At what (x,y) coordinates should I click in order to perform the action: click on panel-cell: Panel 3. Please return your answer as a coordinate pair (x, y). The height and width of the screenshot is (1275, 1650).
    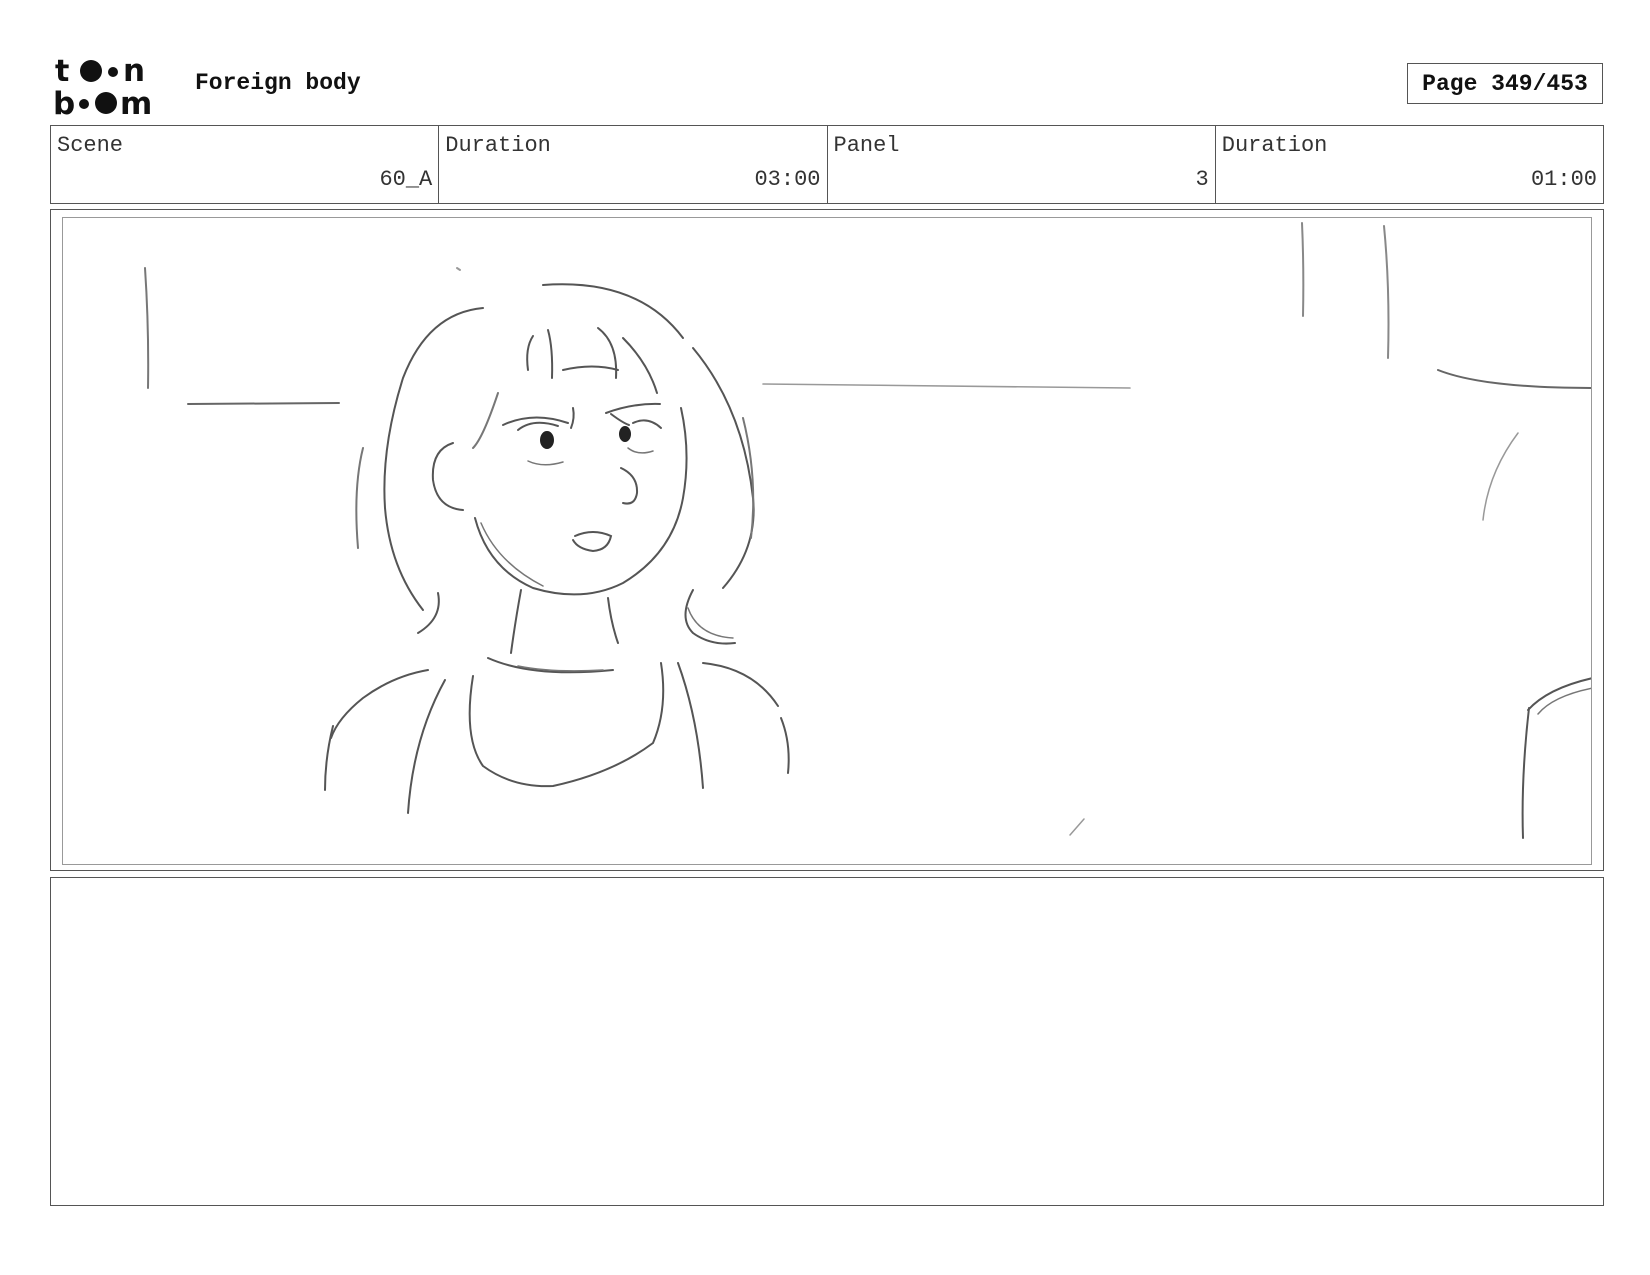
    Looking at the image, I should click on (1022, 164).